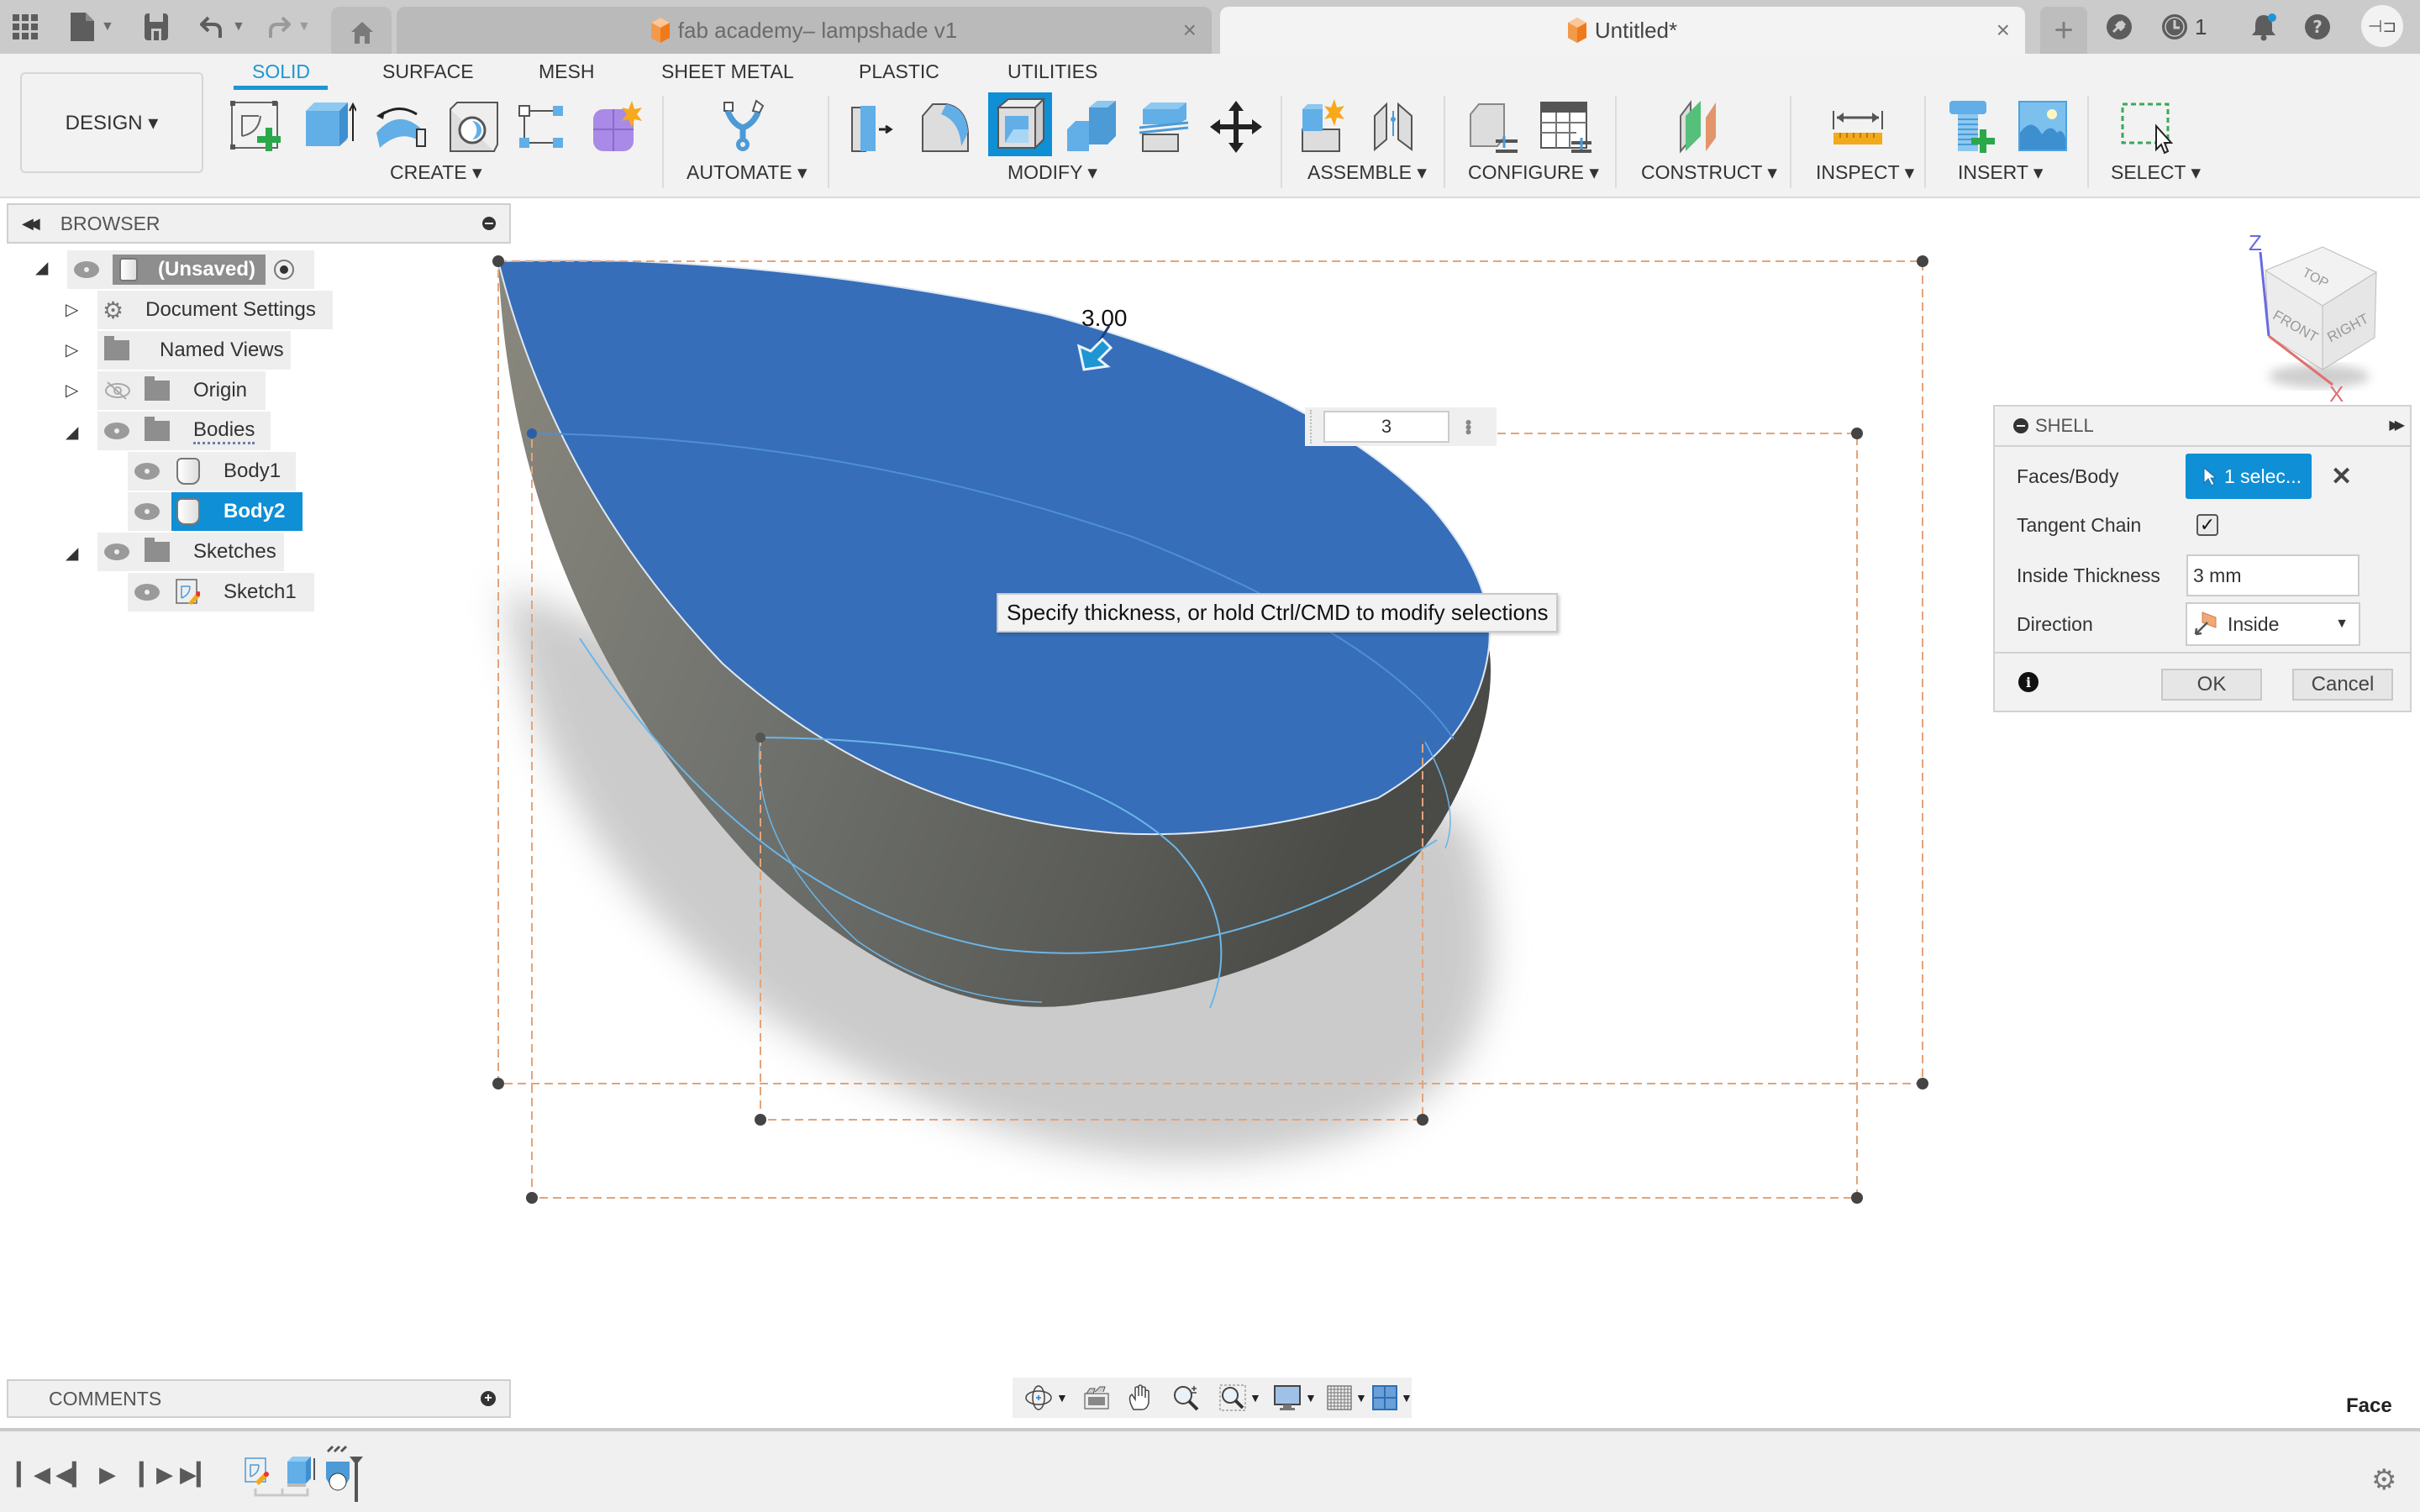 This screenshot has height=1512, width=2420. Describe the element at coordinates (184, 431) in the screenshot. I see `browser-item-bodies: Bodies` at that location.